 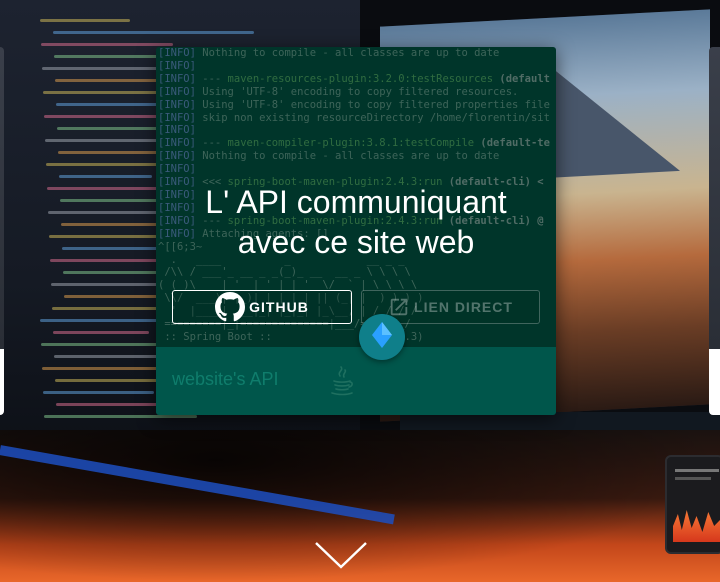 I want to click on card-footer: website's API, so click(x=356, y=381).